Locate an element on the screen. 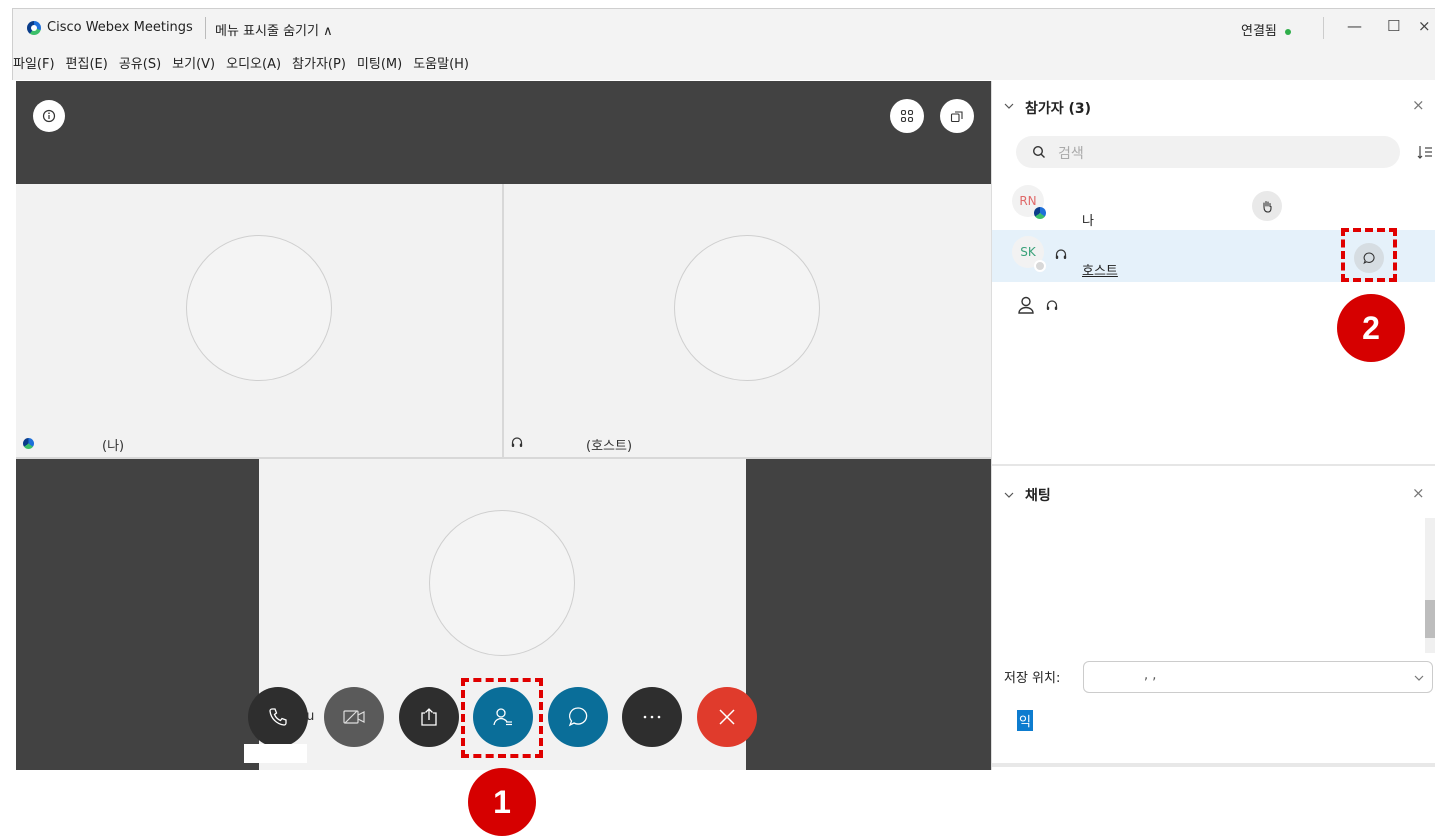 The width and height of the screenshot is (1435, 837). popout-button is located at coordinates (957, 116).